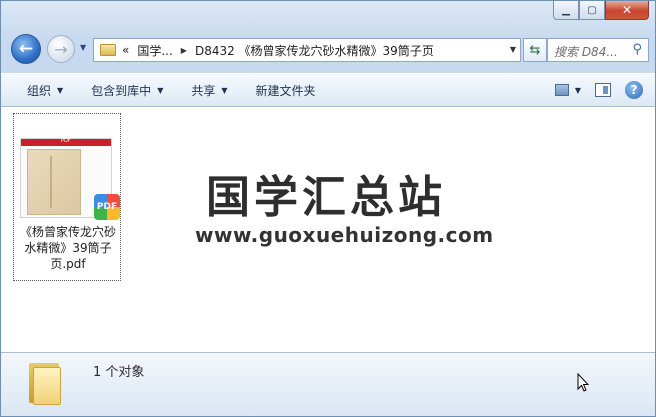  I want to click on organize-menu: 组织 ▼, so click(39, 90).